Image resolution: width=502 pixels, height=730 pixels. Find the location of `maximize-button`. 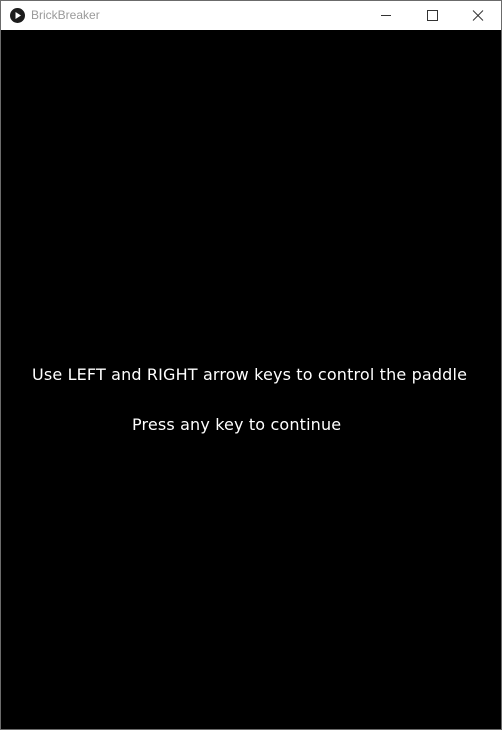

maximize-button is located at coordinates (432, 15).